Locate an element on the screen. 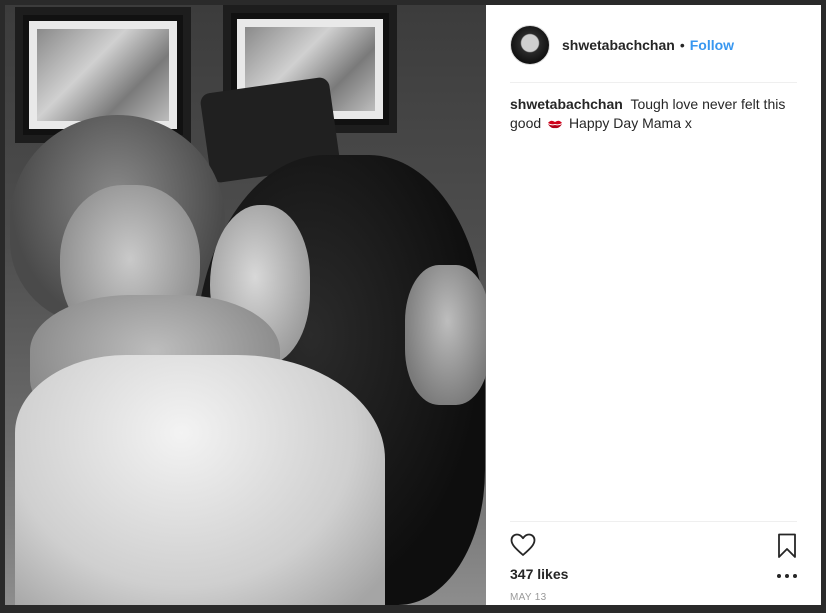 The height and width of the screenshot is (613, 826). avatar is located at coordinates (530, 45).